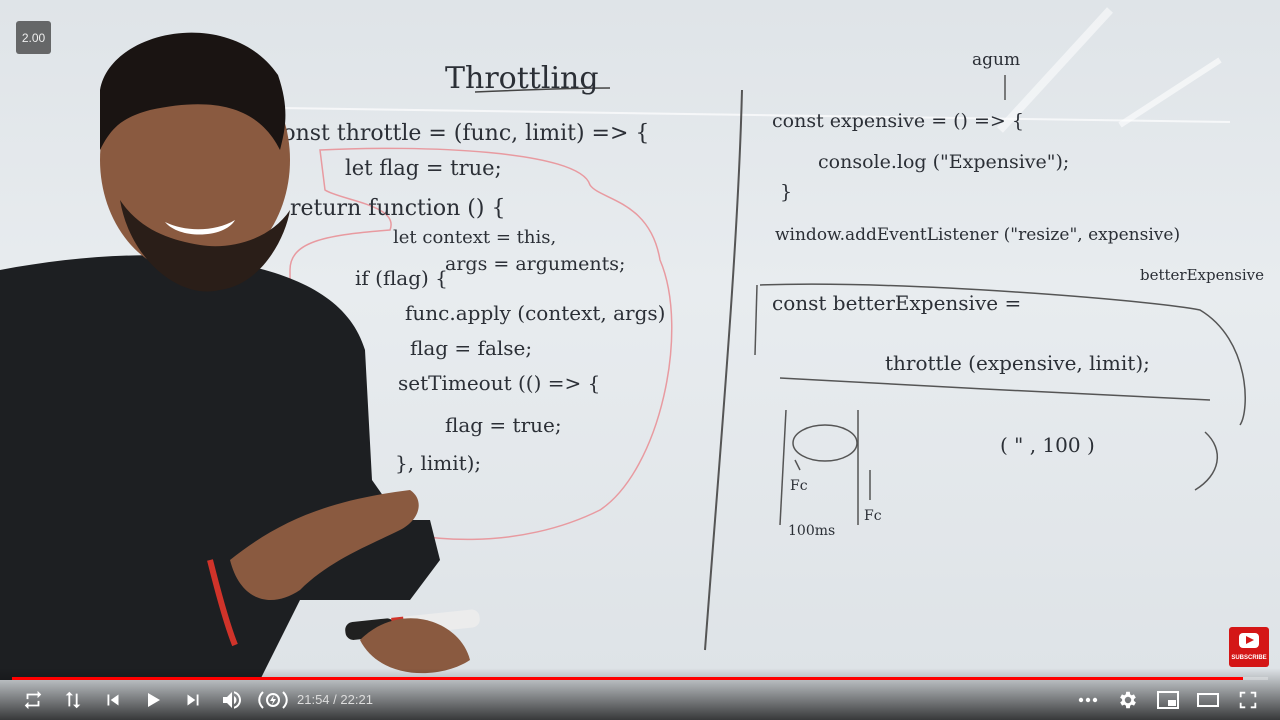 This screenshot has width=1280, height=720. Describe the element at coordinates (459, 133) in the screenshot. I see `code-line: const throttle = (func, limit) => {` at that location.